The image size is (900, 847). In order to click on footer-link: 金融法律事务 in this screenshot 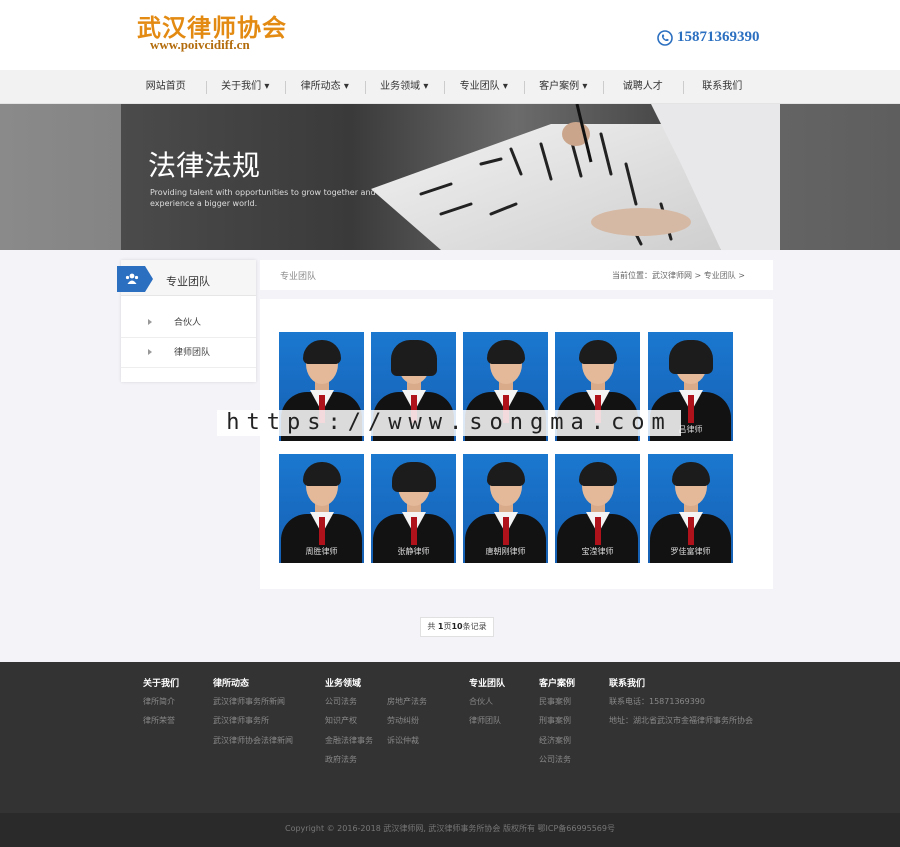, I will do `click(349, 740)`.